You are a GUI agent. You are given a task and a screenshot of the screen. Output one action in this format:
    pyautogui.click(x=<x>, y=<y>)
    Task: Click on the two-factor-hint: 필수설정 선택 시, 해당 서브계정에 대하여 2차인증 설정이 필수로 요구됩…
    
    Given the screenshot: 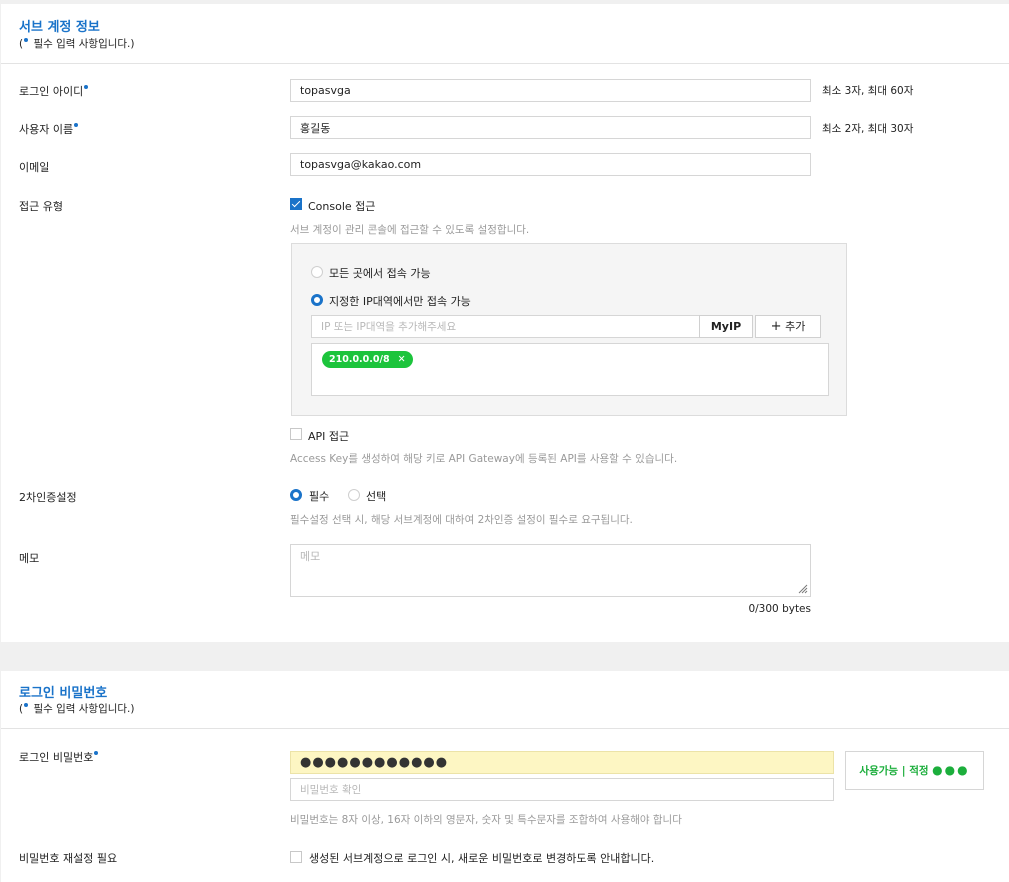 What is the action you would take?
    pyautogui.click(x=461, y=520)
    